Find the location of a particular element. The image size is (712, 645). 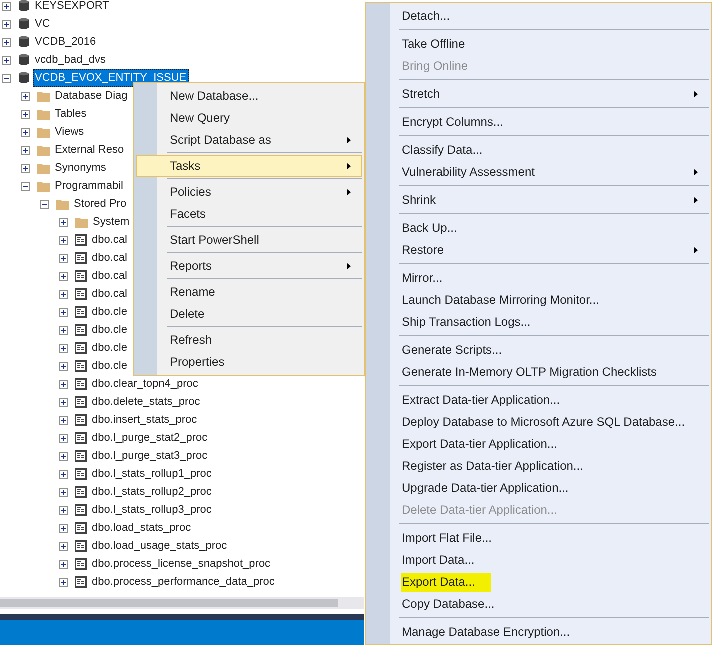

menu-item: Refresh is located at coordinates (249, 340).